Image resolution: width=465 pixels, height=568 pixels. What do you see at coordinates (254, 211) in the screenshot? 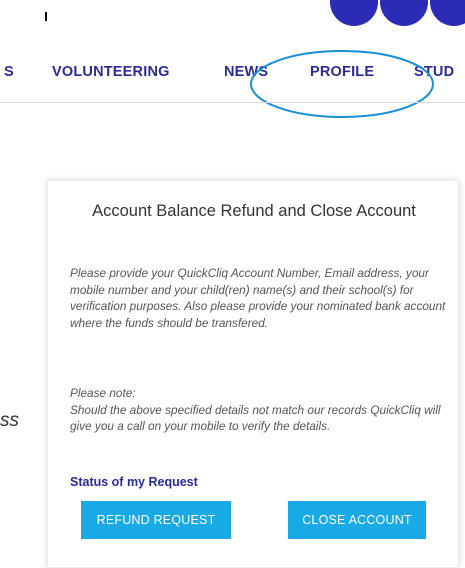
I see `card-title: Account Balance Refund and Close Account` at bounding box center [254, 211].